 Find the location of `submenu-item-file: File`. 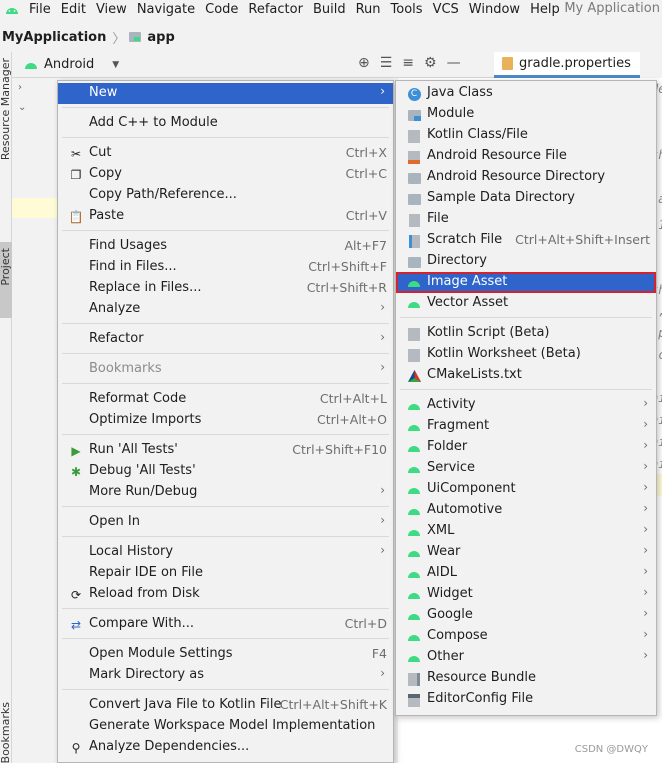

submenu-item-file: File is located at coordinates (526, 219).